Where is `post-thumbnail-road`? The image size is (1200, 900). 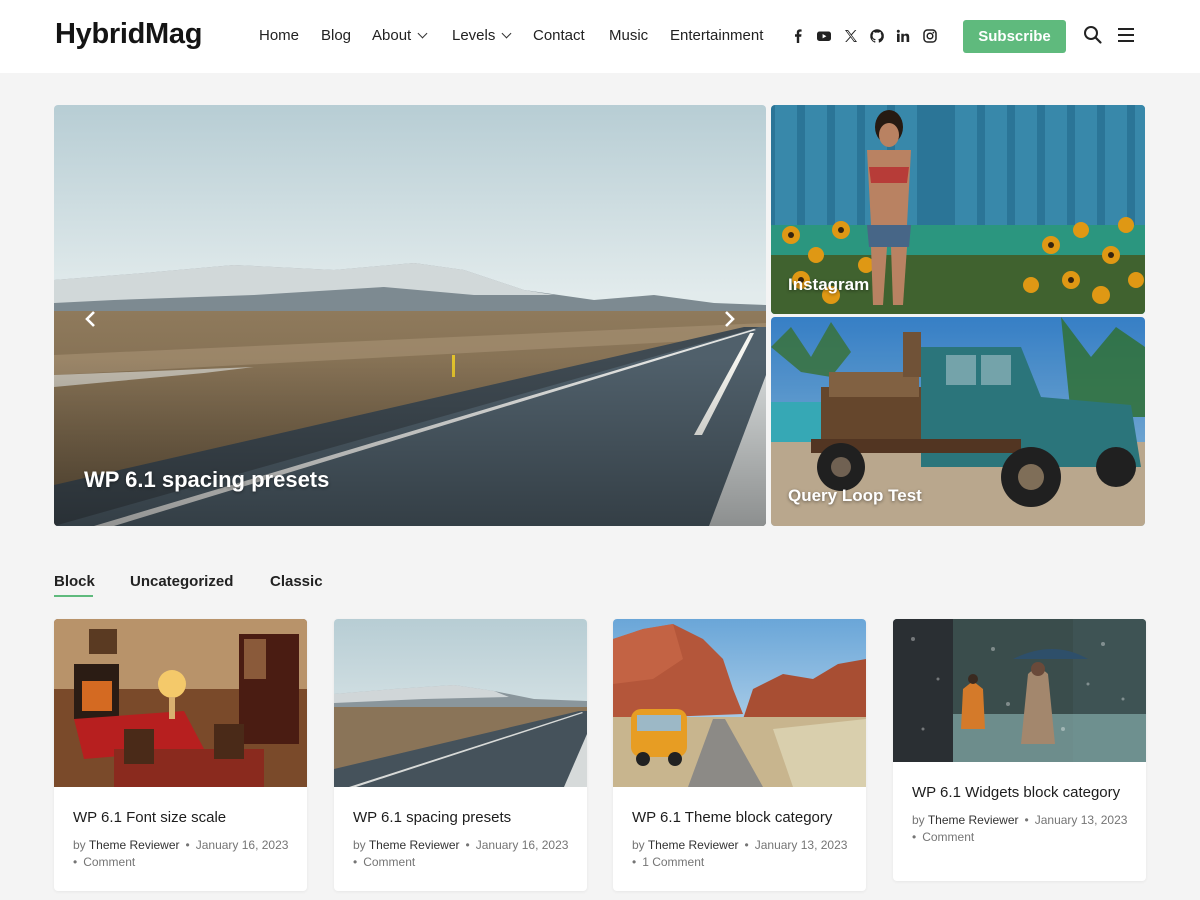 post-thumbnail-road is located at coordinates (460, 703).